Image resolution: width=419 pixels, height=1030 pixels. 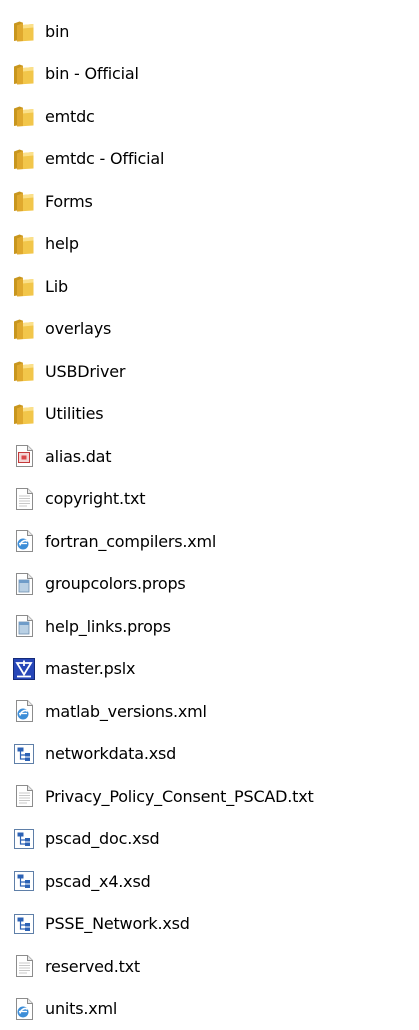 I want to click on file-name: copyright.txt, so click(x=95, y=498).